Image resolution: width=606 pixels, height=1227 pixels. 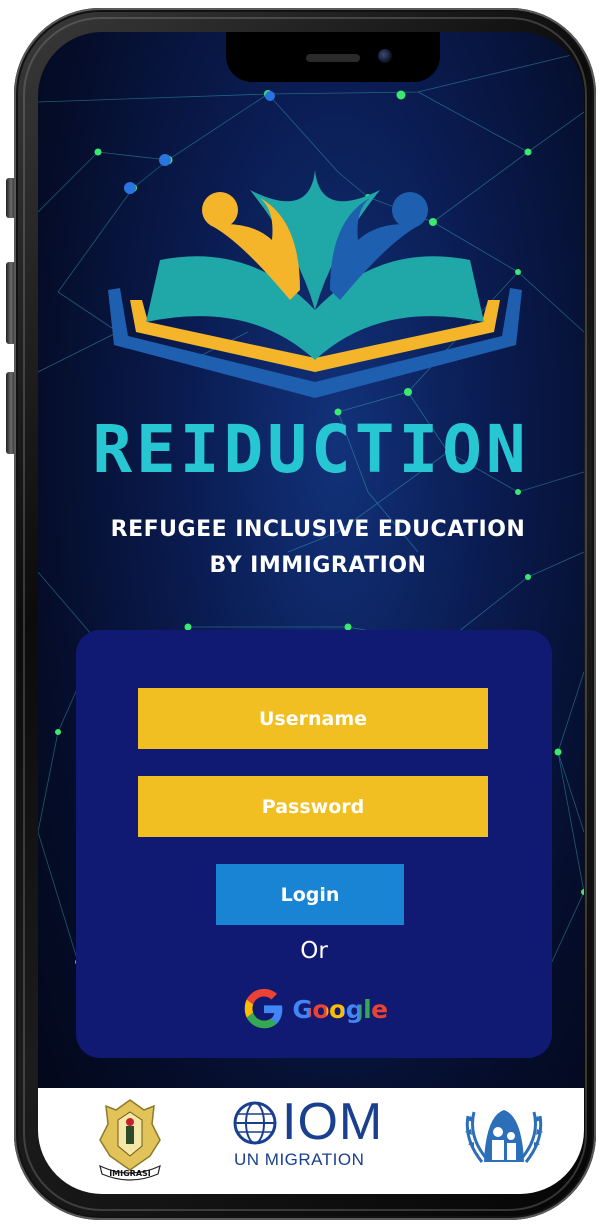 What do you see at coordinates (504, 1136) in the screenshot?
I see `unhcr-emblem-icon` at bounding box center [504, 1136].